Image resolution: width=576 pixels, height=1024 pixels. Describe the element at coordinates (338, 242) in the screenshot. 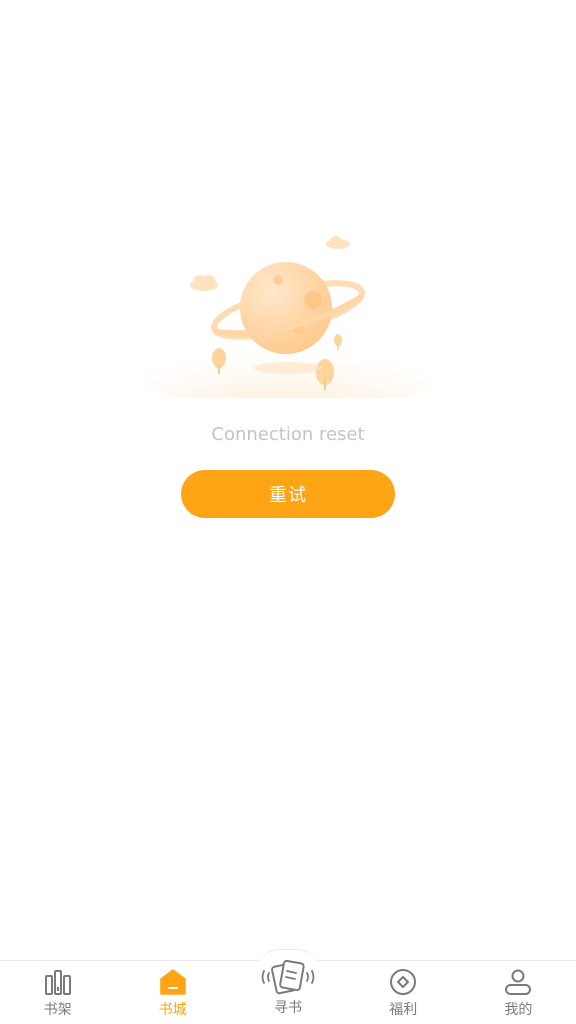

I see `cloud-right` at that location.